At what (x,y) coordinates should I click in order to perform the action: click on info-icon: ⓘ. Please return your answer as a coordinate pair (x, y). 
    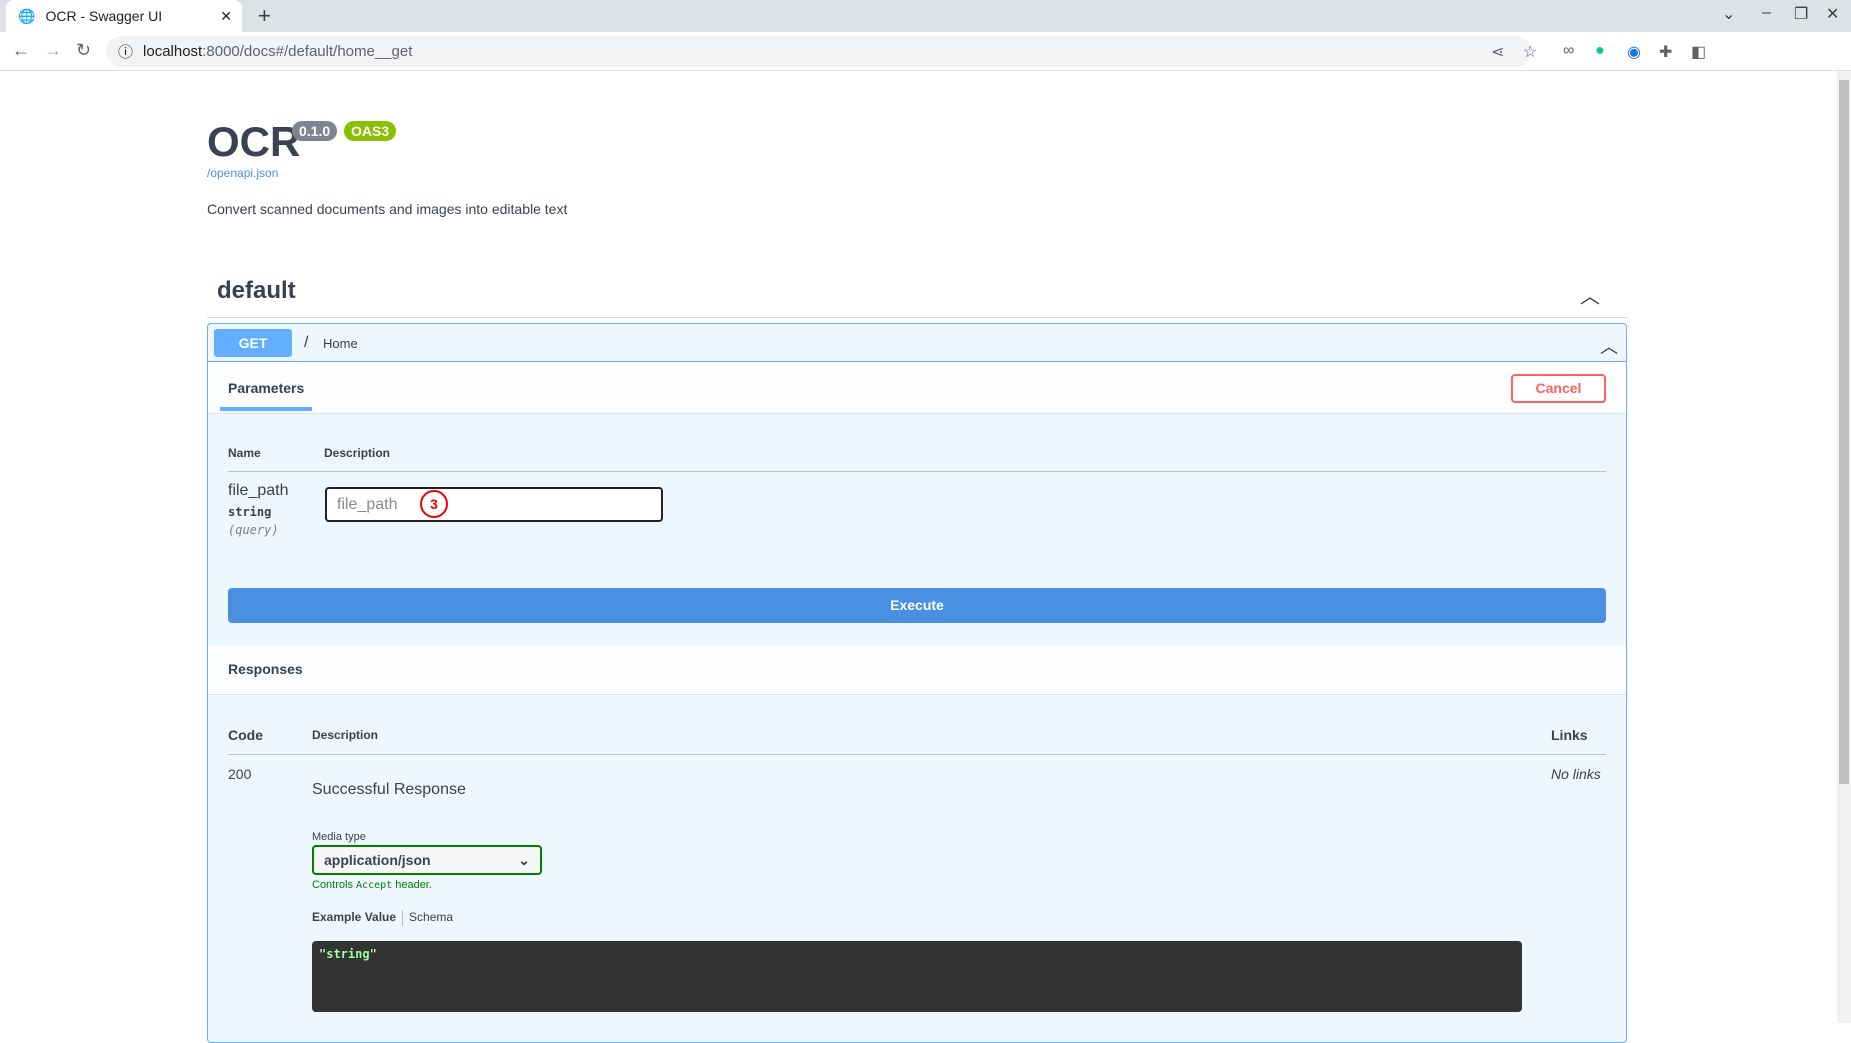
    Looking at the image, I should click on (126, 52).